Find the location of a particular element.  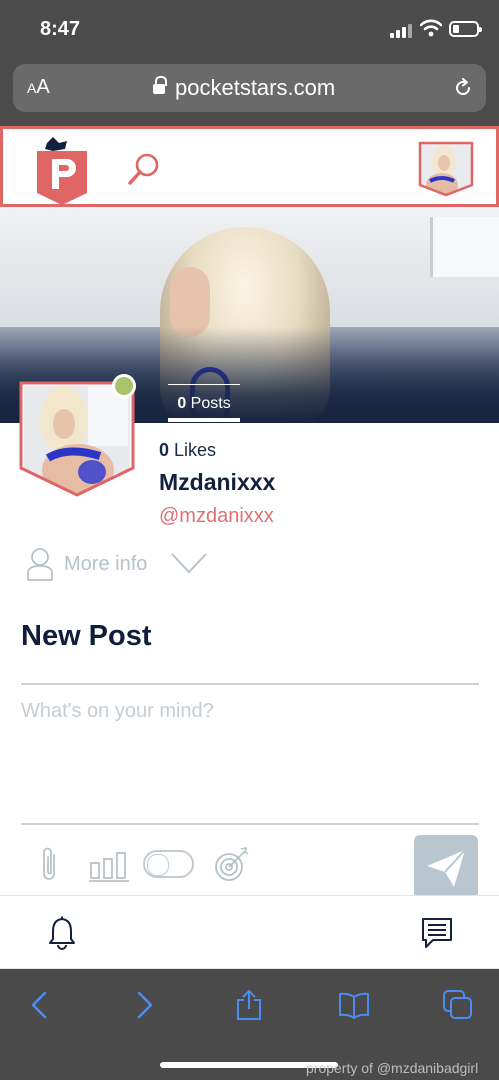

paperclip-icon is located at coordinates (50, 864).